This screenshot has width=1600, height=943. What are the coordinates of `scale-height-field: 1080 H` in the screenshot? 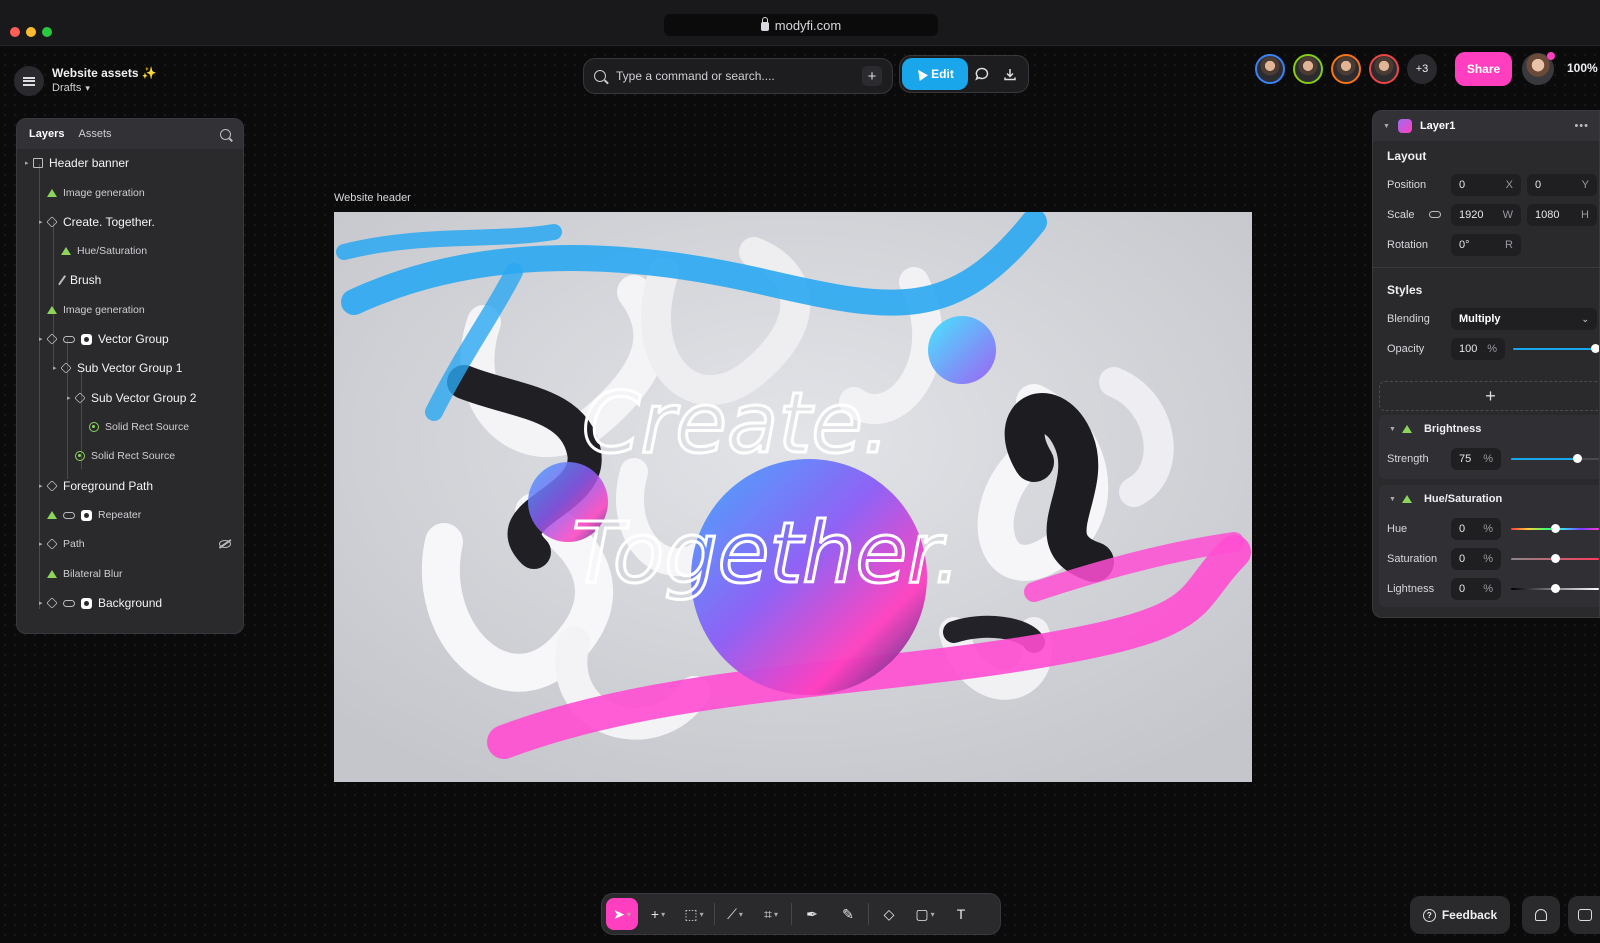 It's located at (1562, 215).